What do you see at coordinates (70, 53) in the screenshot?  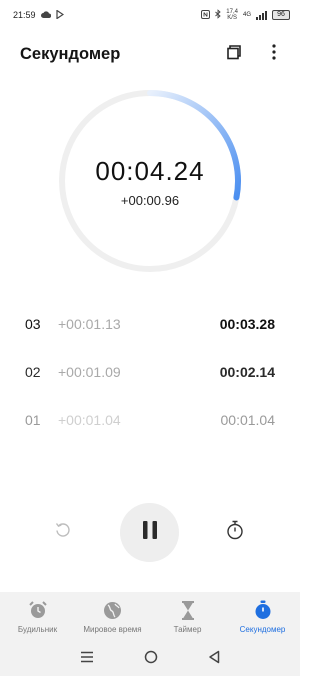 I see `page-title: Секундомер` at bounding box center [70, 53].